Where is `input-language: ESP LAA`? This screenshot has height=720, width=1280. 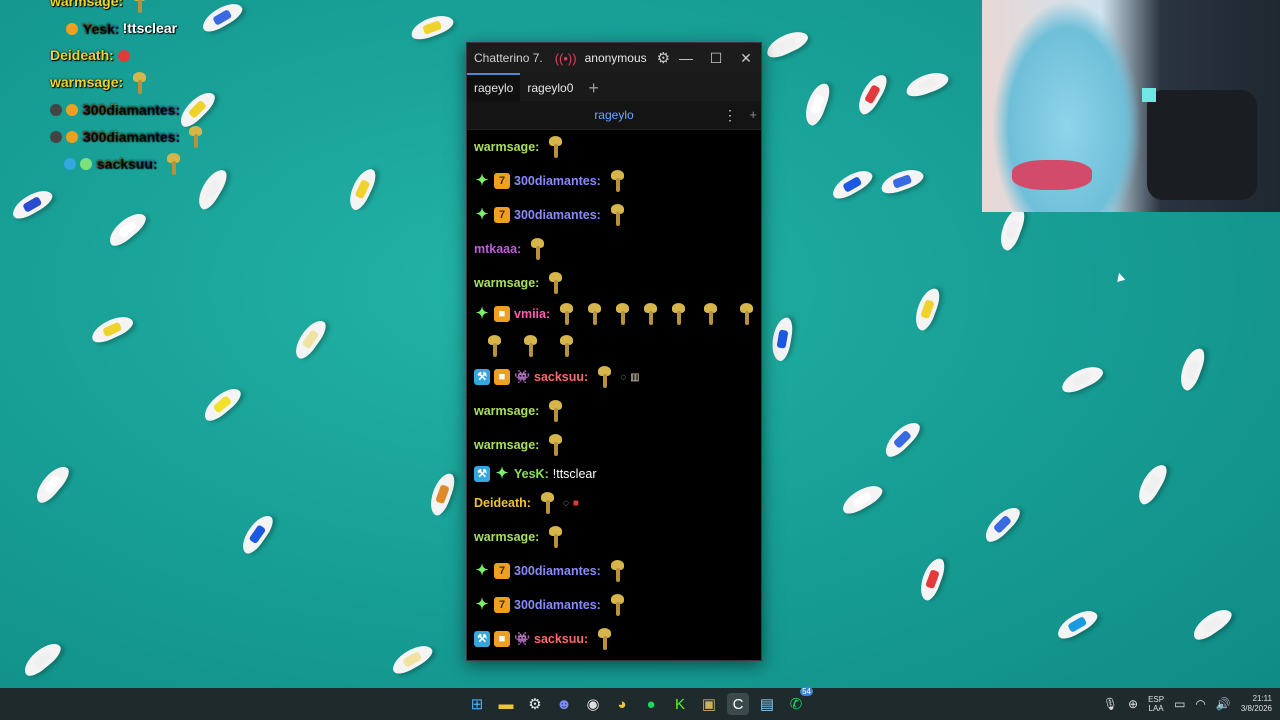 input-language: ESP LAA is located at coordinates (1156, 704).